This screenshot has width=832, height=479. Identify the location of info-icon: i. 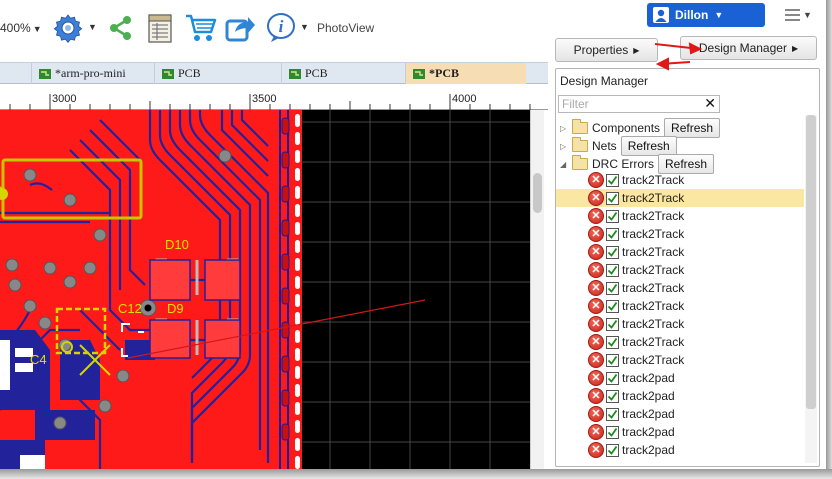
(281, 28).